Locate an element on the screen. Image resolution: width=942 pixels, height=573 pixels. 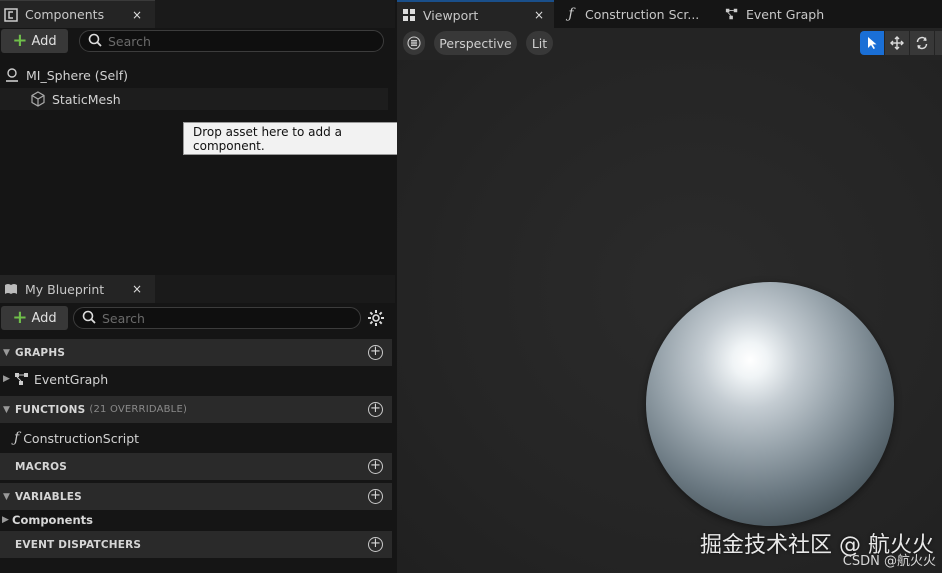
add-component-button: + Add is located at coordinates (34, 41).